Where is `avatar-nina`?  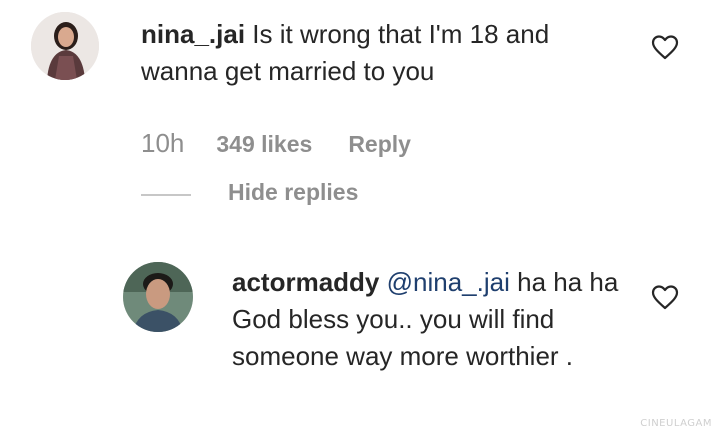 avatar-nina is located at coordinates (65, 46).